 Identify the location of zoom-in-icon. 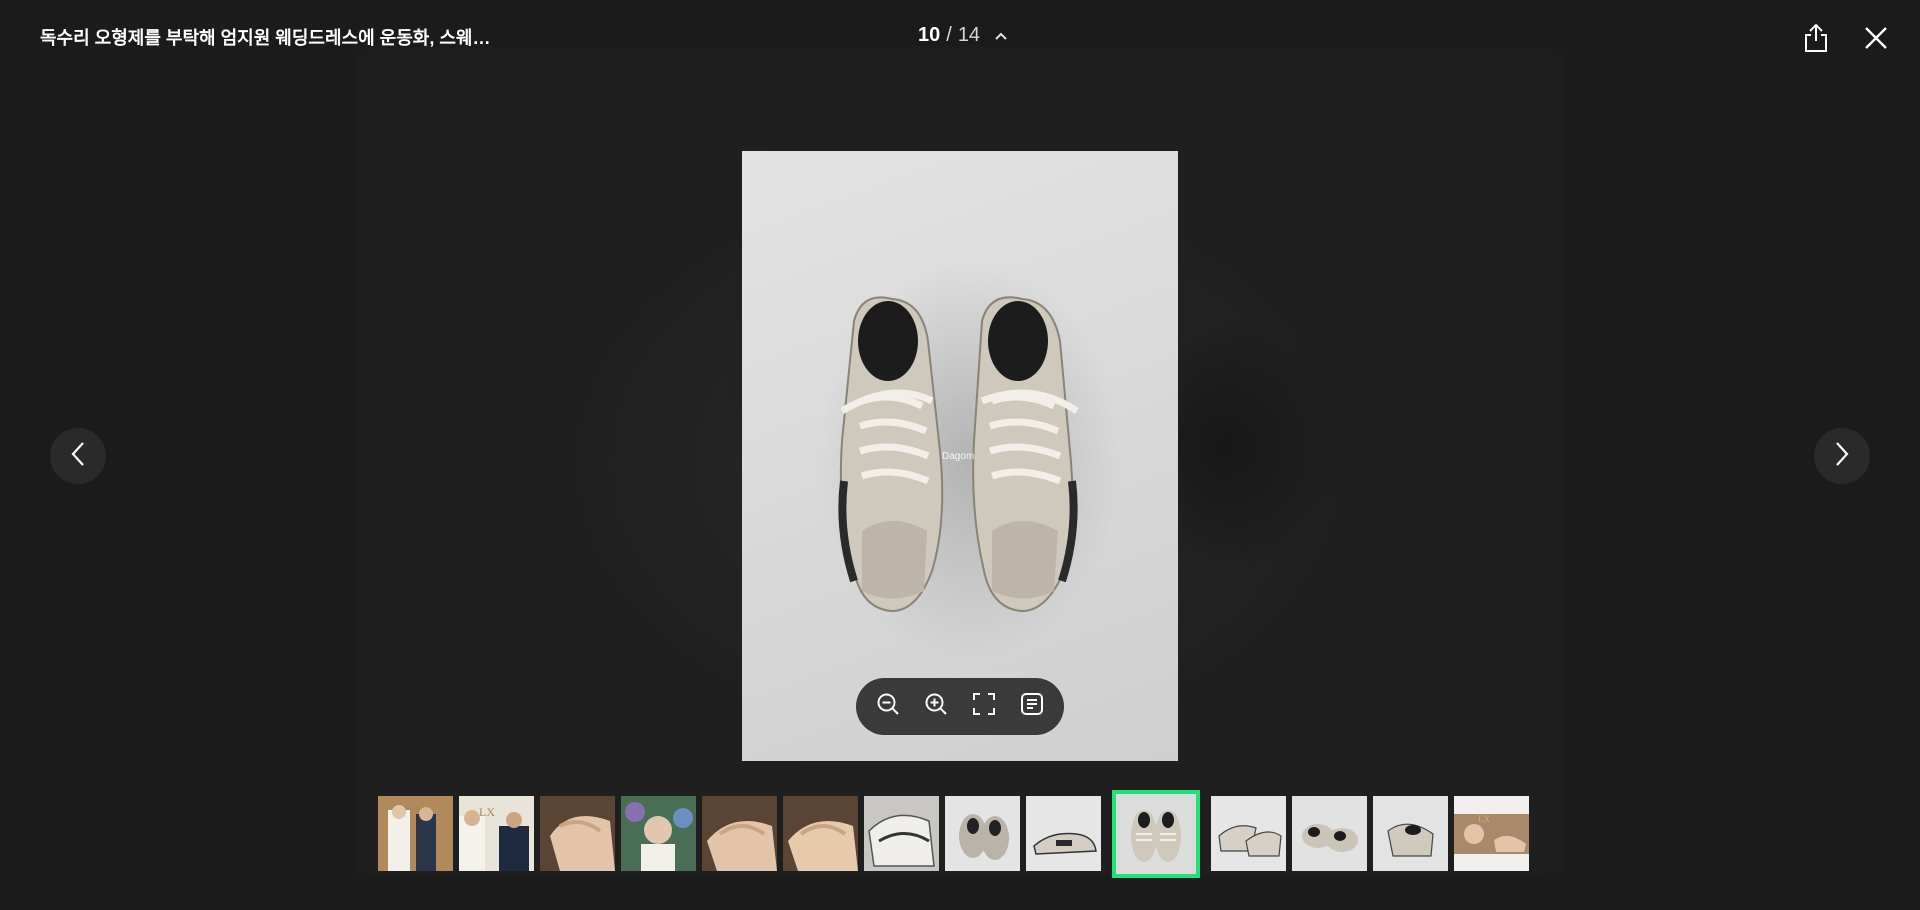
(936, 706).